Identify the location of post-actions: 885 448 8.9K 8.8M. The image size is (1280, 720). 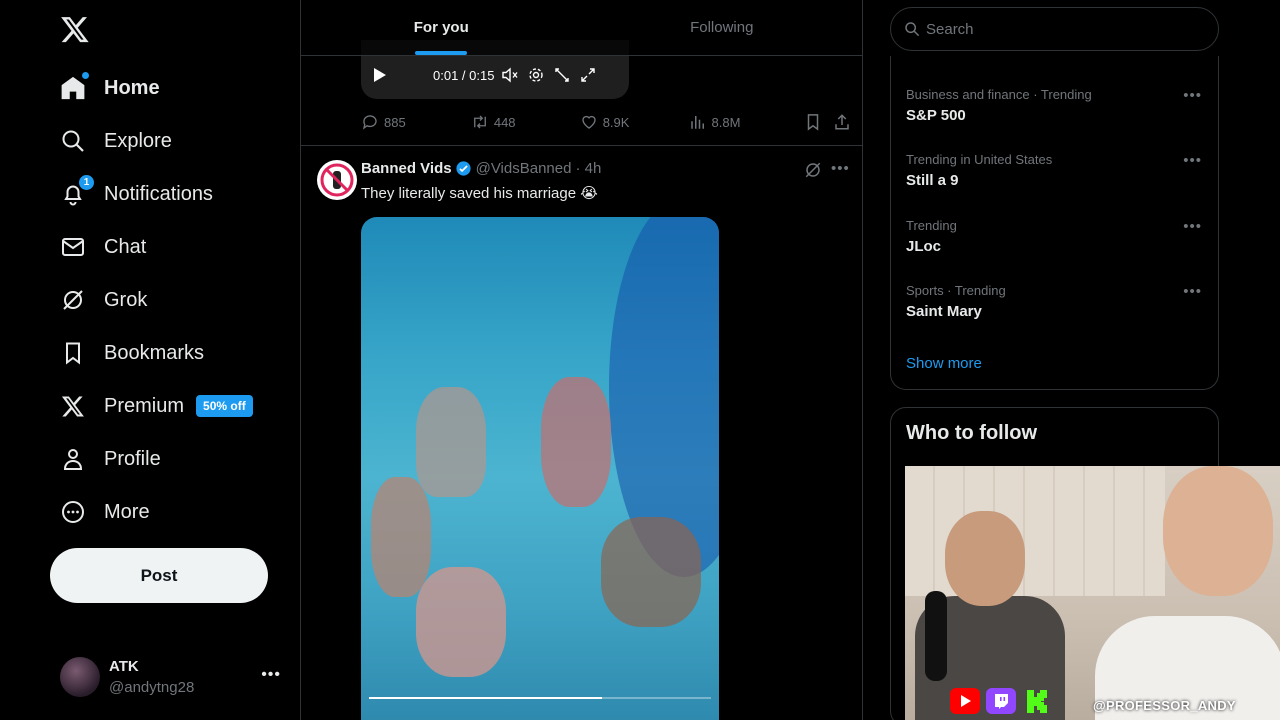
(606, 122).